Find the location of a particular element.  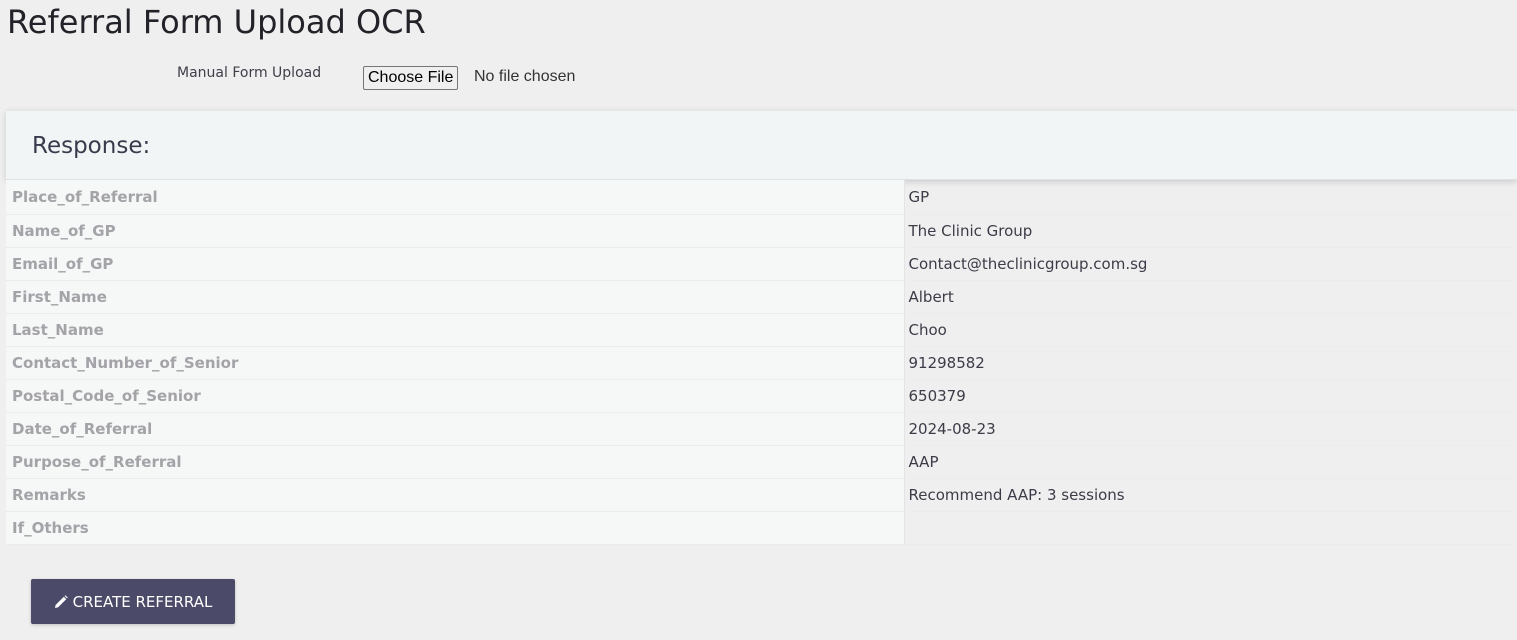

table-row: If_Others is located at coordinates (761, 528).